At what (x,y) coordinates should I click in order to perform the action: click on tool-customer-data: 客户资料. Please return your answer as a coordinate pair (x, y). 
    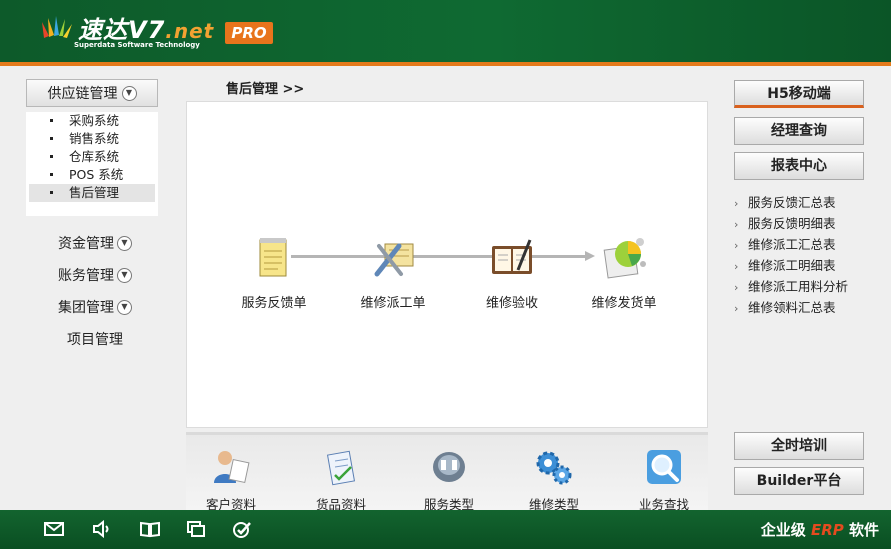
    Looking at the image, I should click on (231, 480).